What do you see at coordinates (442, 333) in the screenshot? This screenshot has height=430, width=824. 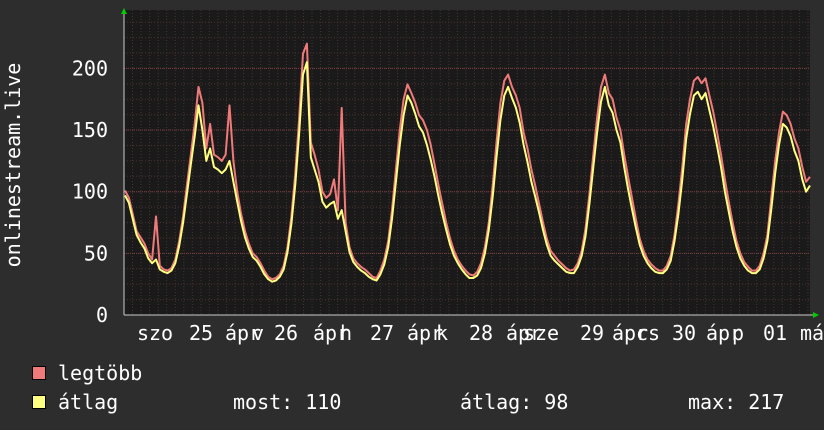 I see `x-tick-label: k` at bounding box center [442, 333].